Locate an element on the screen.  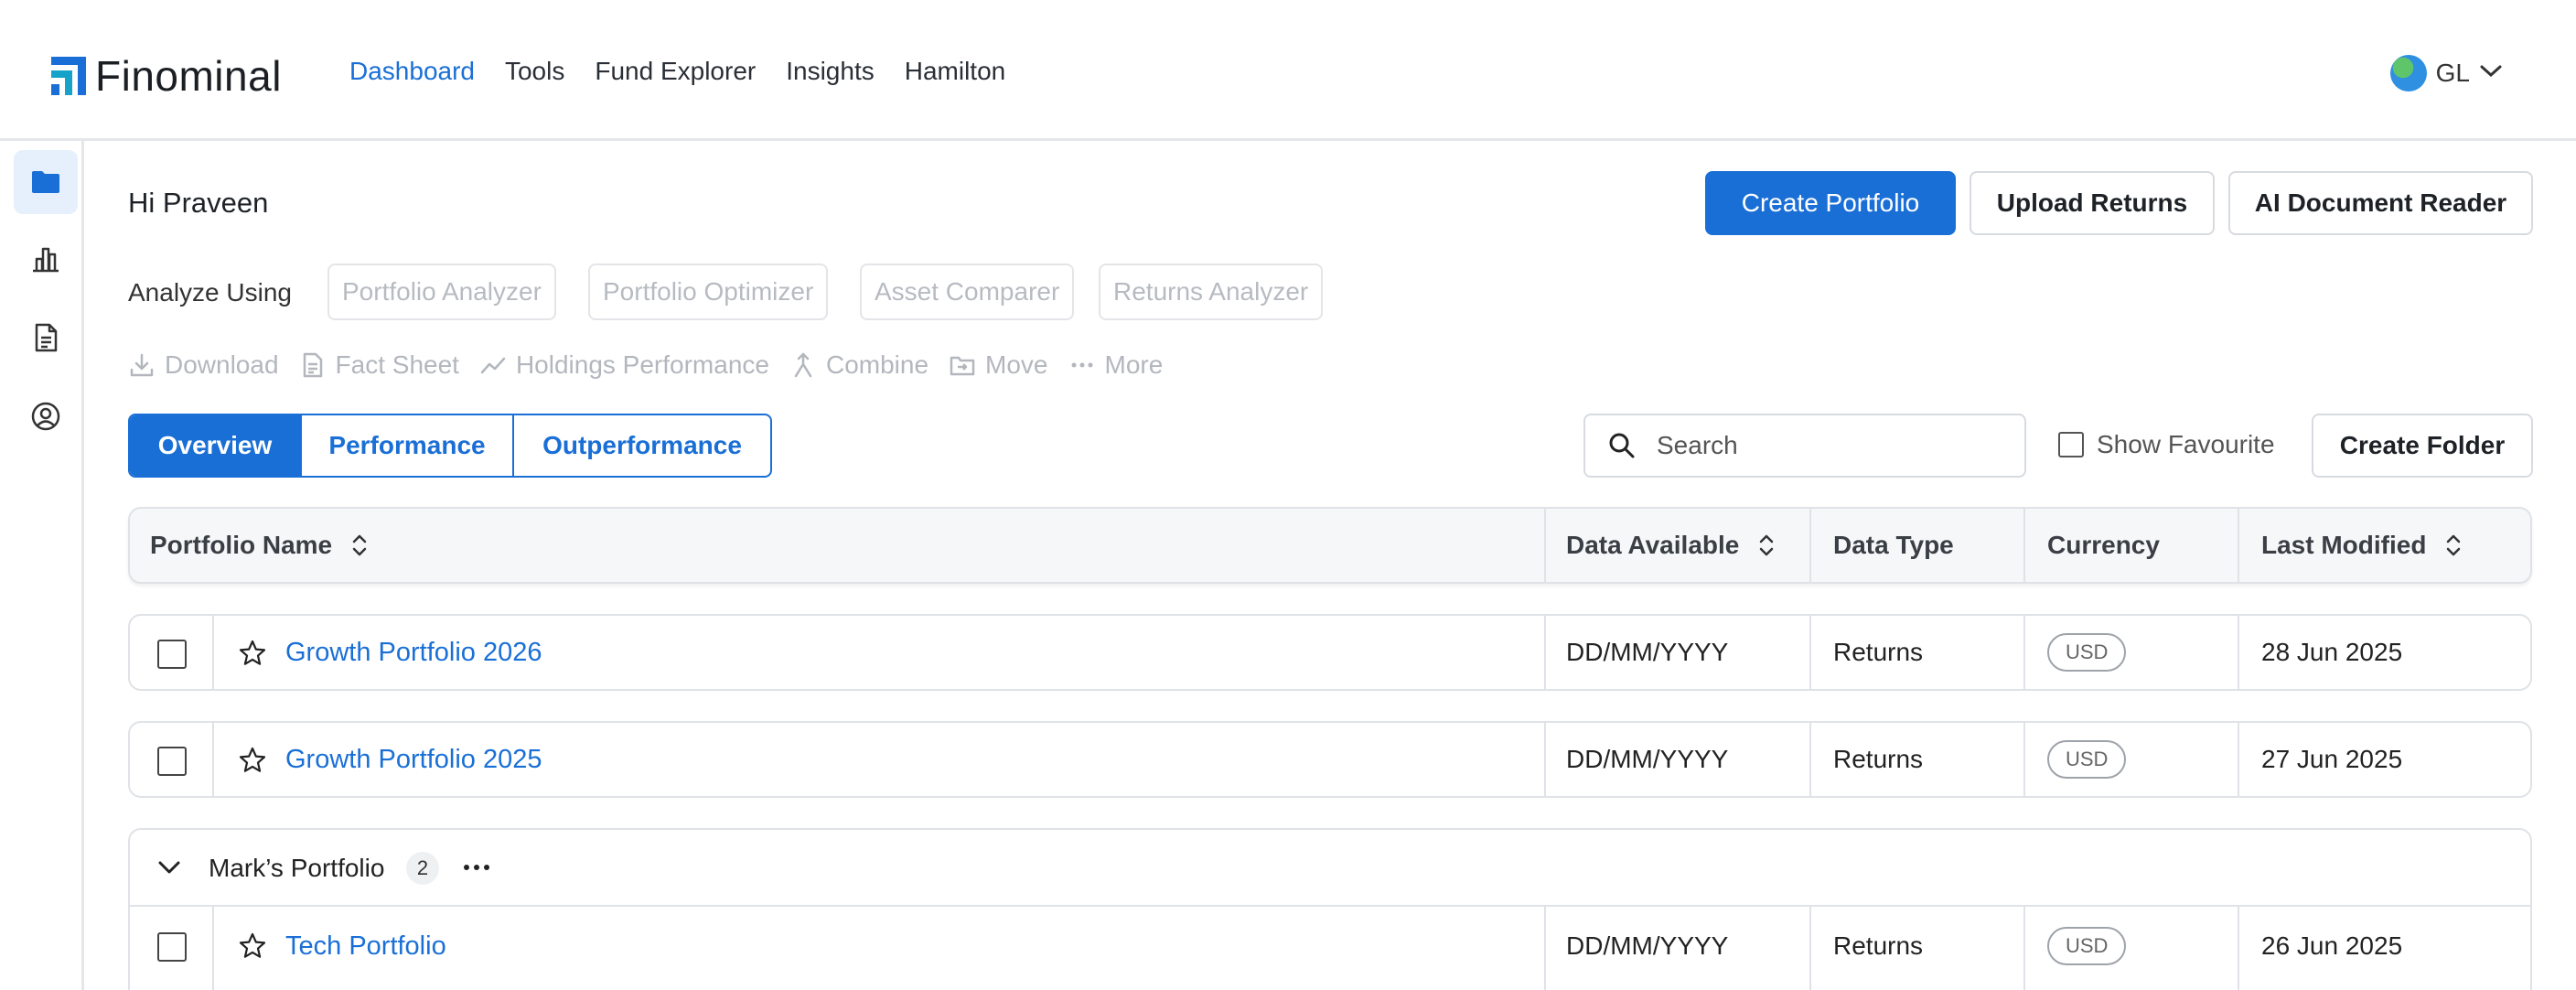
column-data-available: Data Available is located at coordinates (1671, 545).